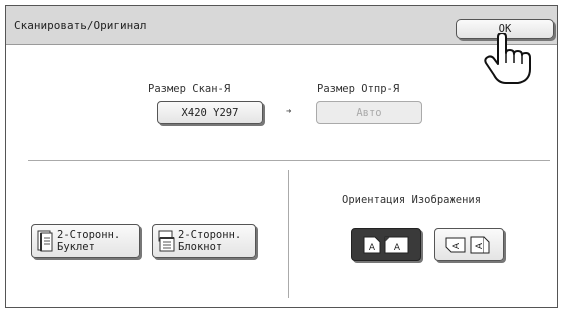  I want to click on scan-size-button: X420 Y297, so click(210, 112).